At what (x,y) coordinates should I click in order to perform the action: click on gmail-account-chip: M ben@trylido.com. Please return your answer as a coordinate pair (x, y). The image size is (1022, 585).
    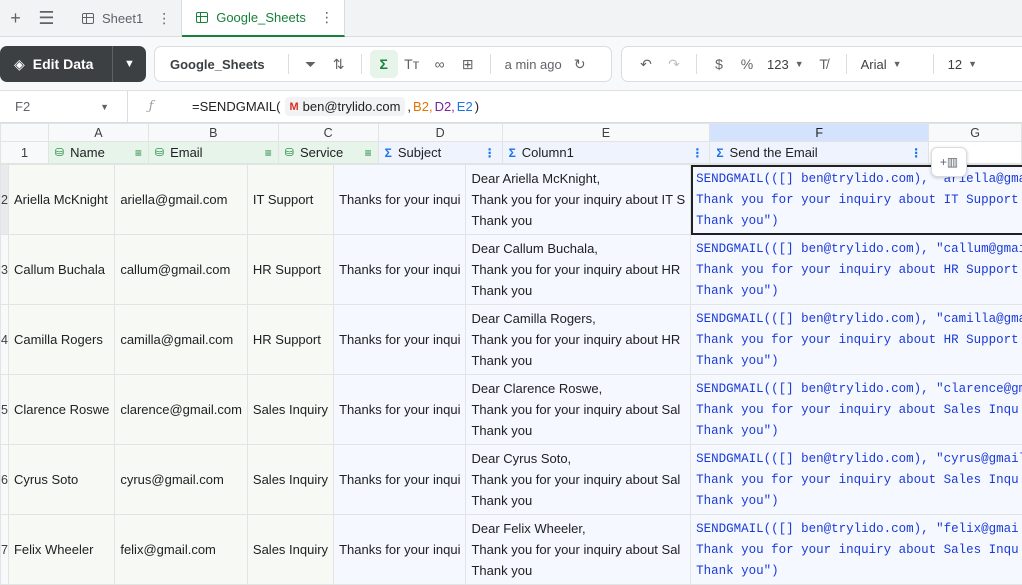
    Looking at the image, I should click on (345, 106).